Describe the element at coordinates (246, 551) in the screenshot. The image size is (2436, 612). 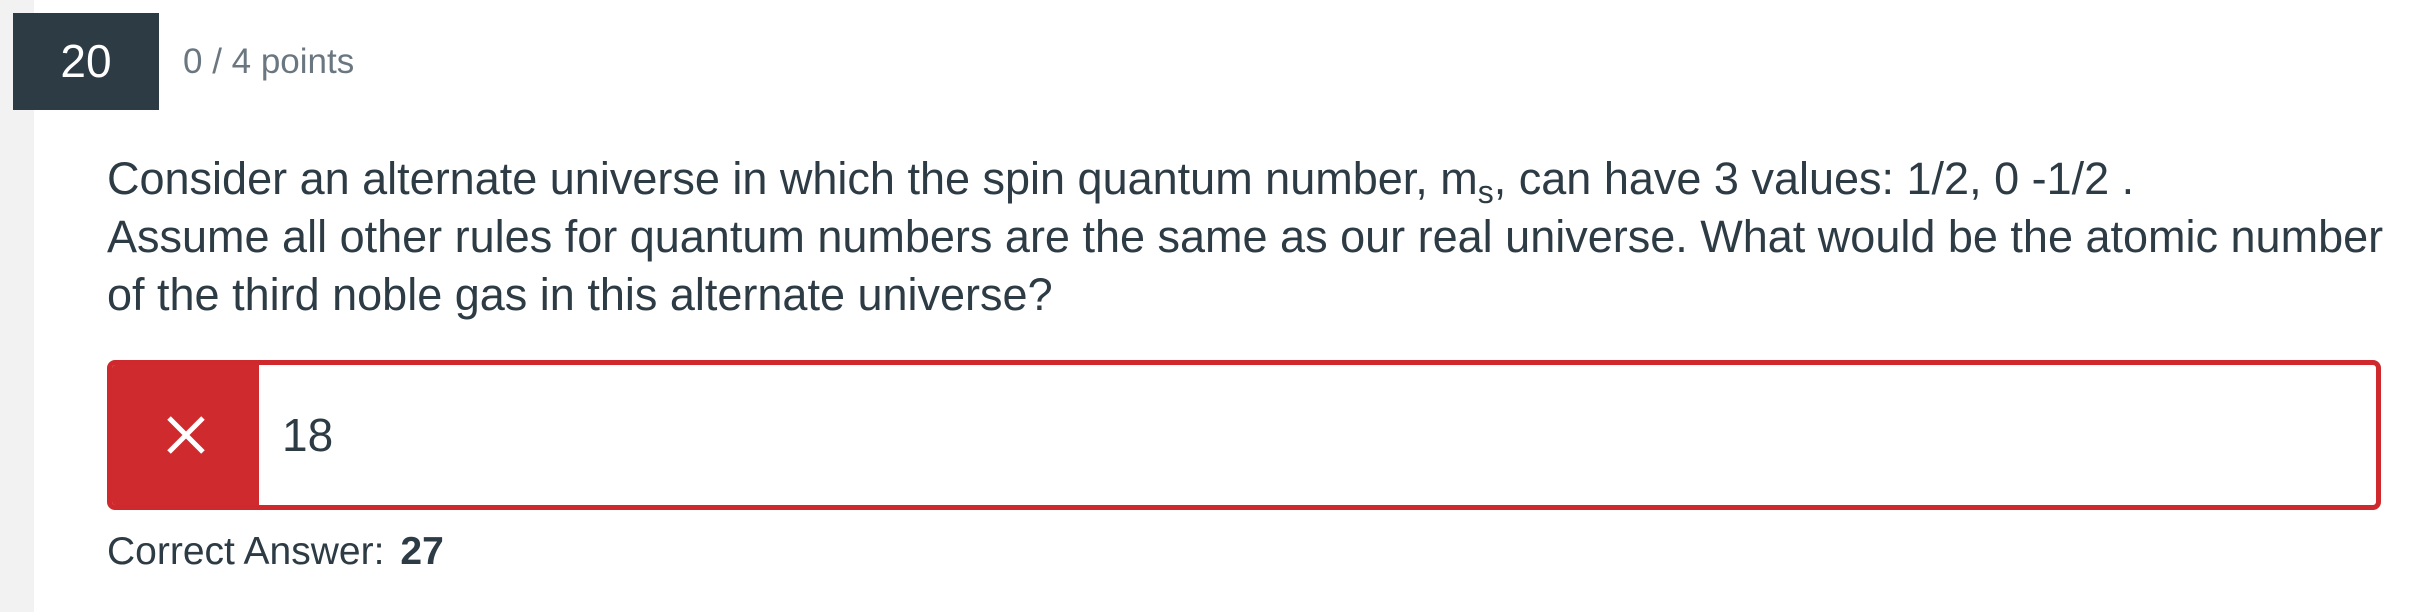
I see `correct-answer-label: Correct Answer:` at that location.